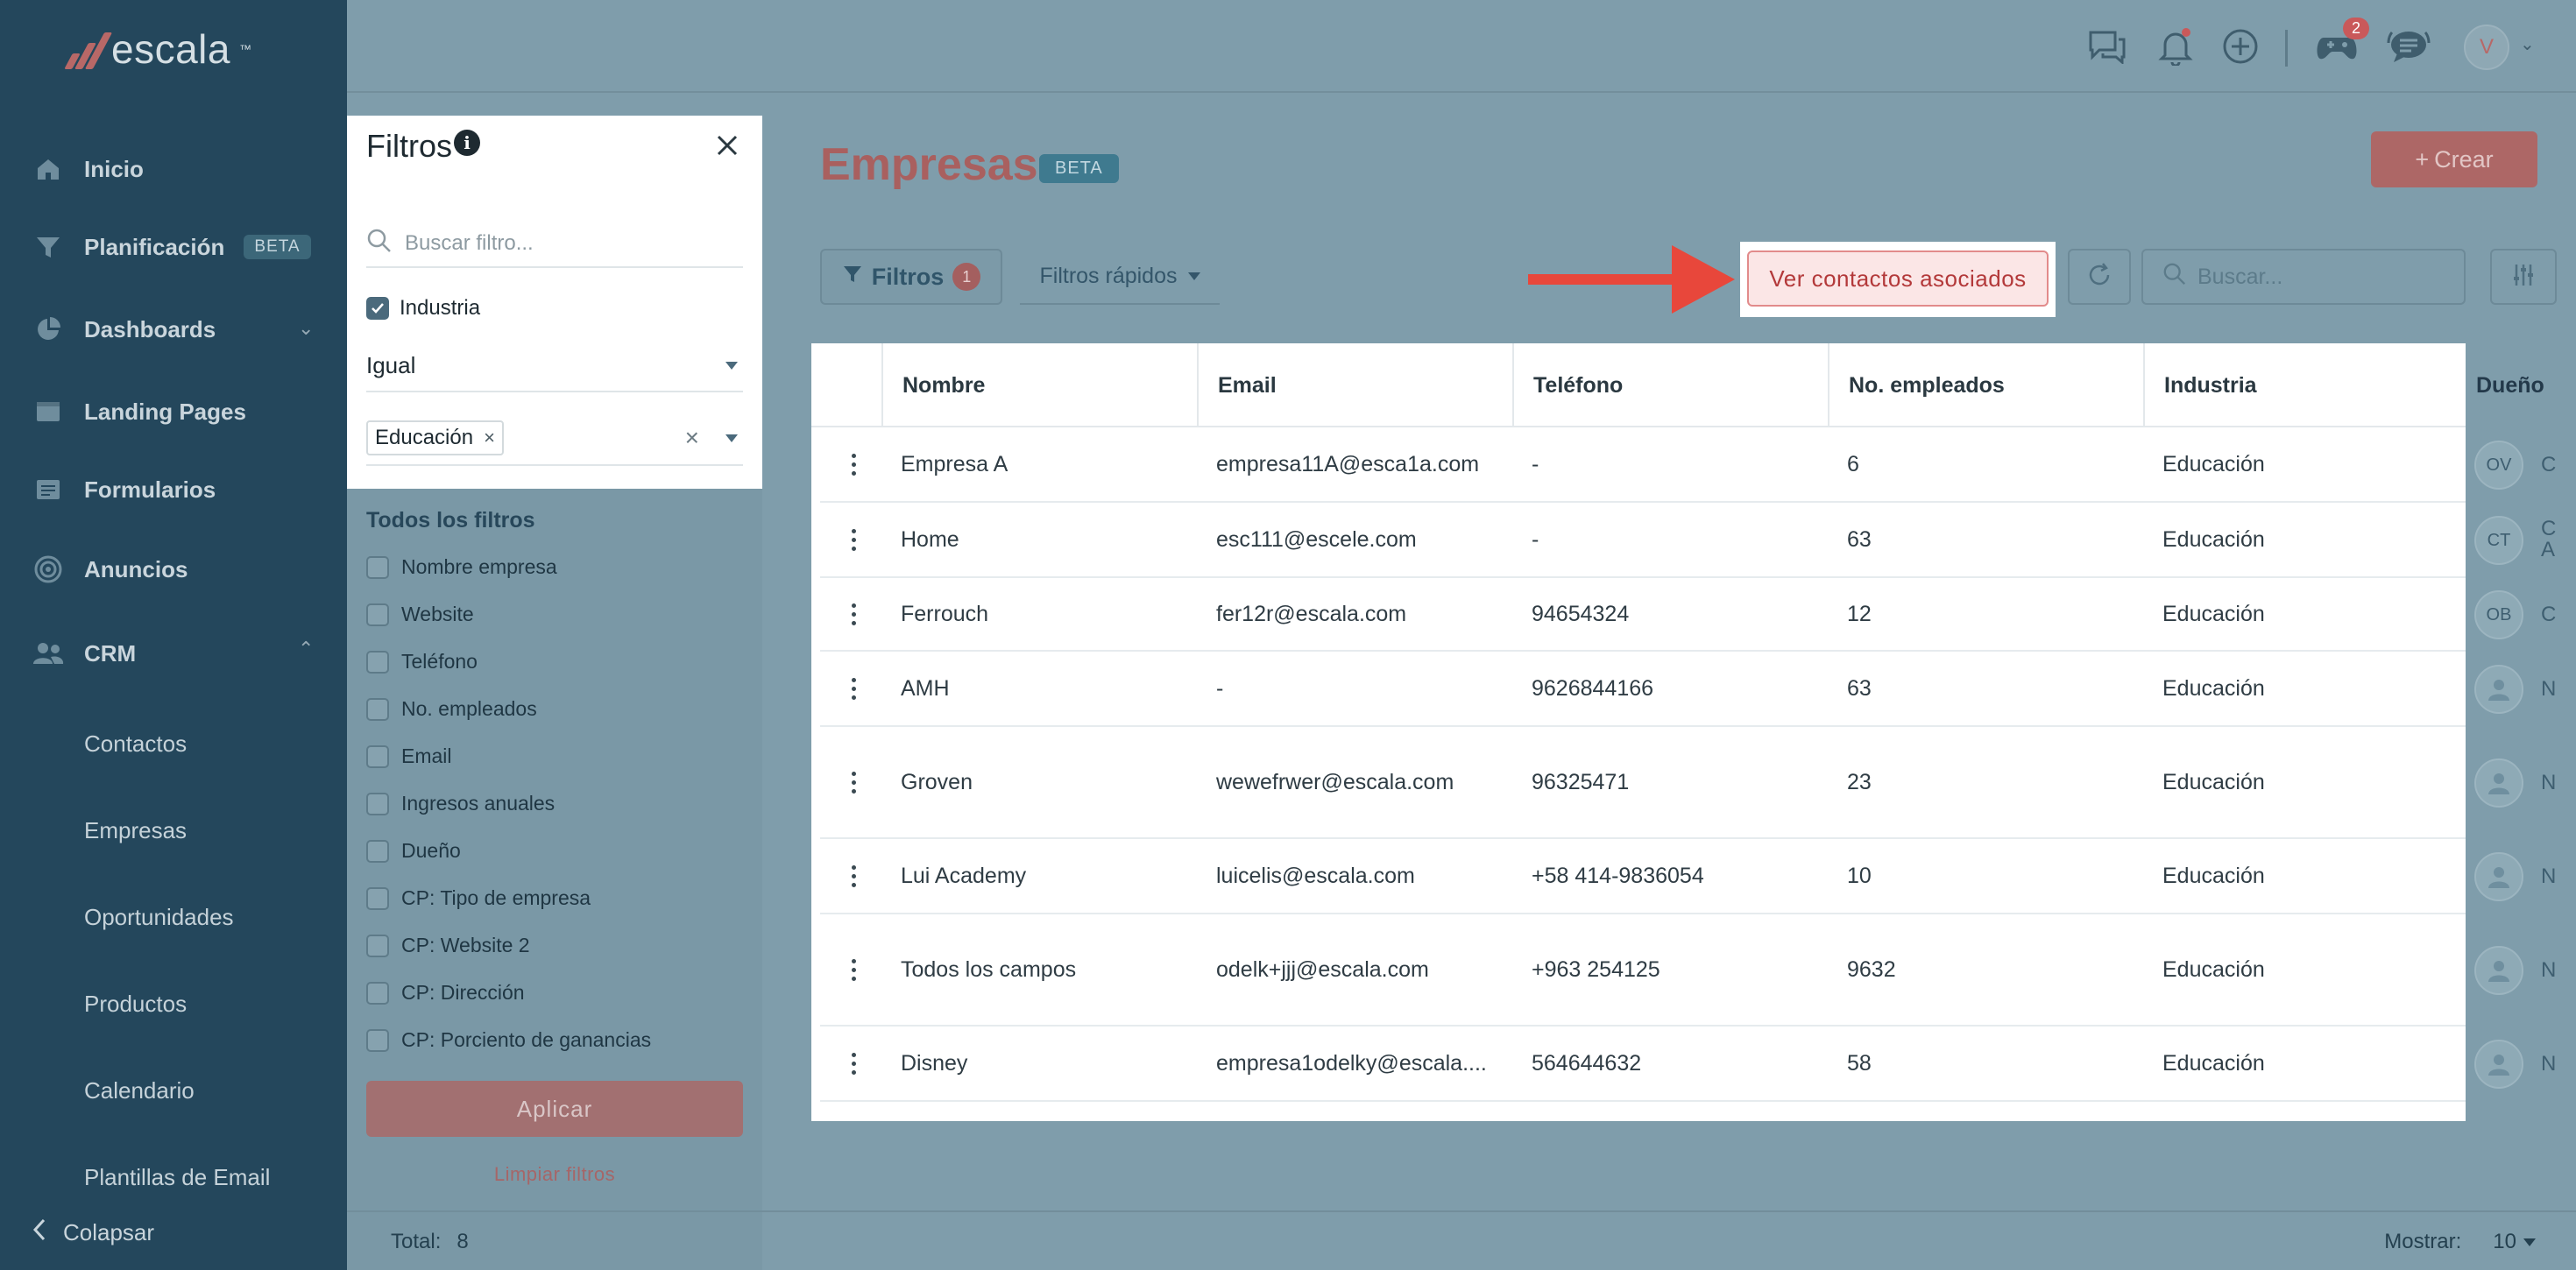  Describe the element at coordinates (692, 438) in the screenshot. I see `clear-values-icon: ×` at that location.